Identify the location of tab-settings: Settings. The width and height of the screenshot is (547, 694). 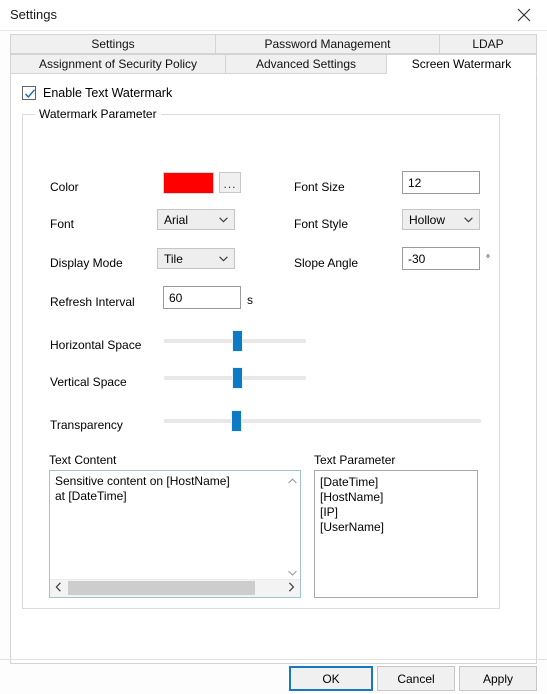
(113, 44).